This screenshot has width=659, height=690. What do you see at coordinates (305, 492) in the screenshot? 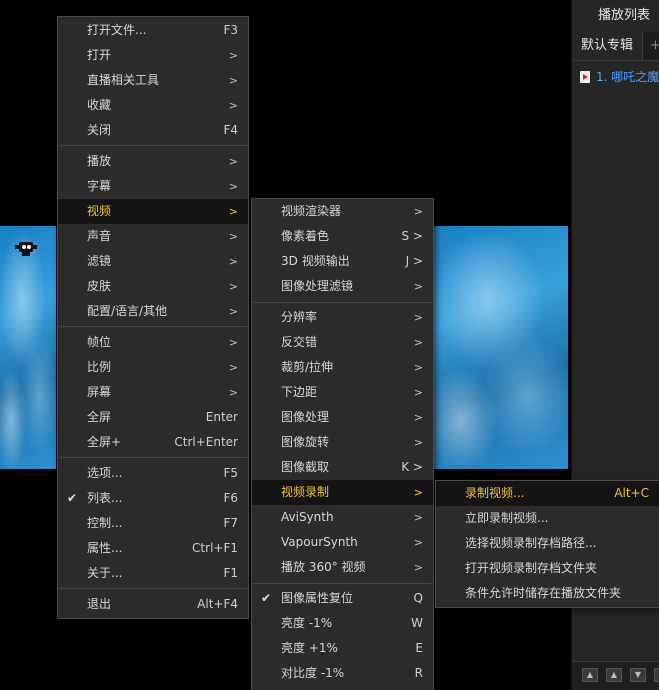
I see `video-menu-item-label: 视频录制` at bounding box center [305, 492].